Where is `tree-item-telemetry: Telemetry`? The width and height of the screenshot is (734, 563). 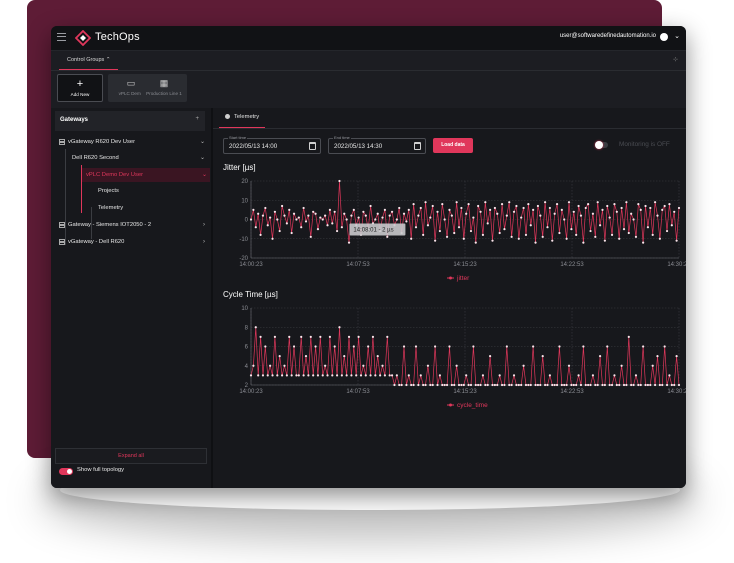
tree-item-telemetry: Telemetry is located at coordinates (148, 208).